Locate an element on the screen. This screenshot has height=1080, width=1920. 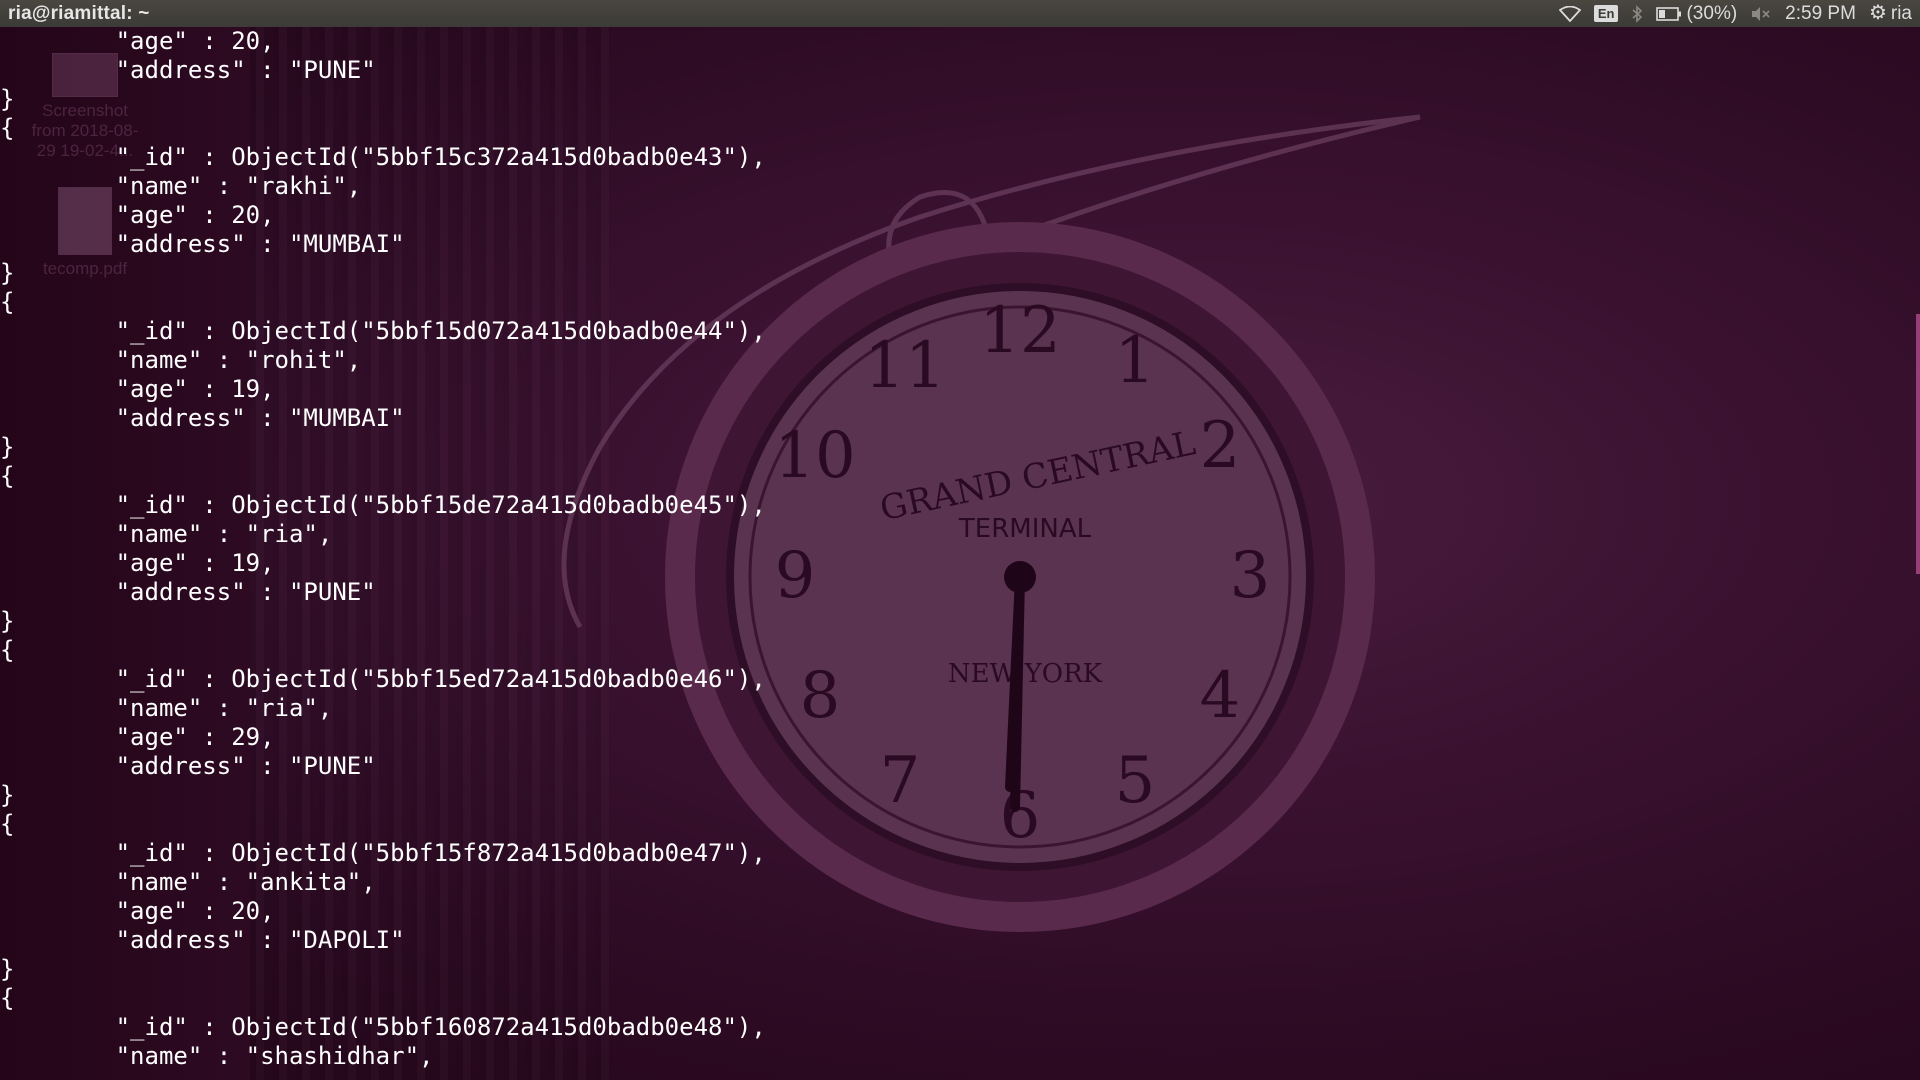
top-panel: ria@riamittal: ~ En (30%) 2:59 PM ⚙ ria is located at coordinates (960, 13).